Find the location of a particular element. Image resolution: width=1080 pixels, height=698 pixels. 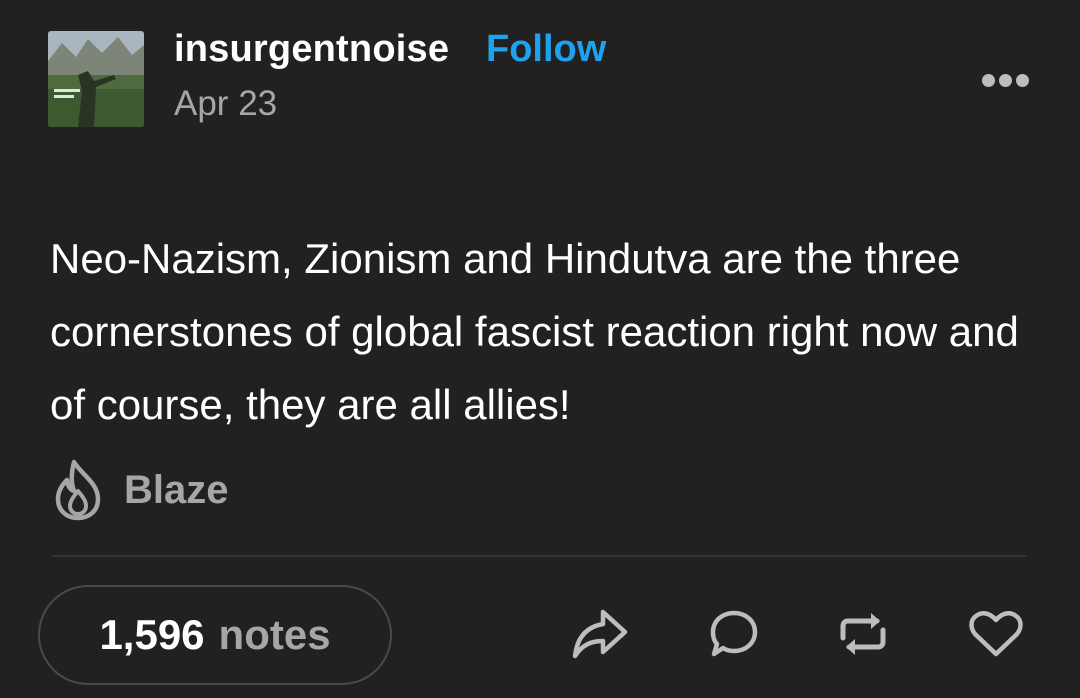

reblog-button is located at coordinates (863, 634).